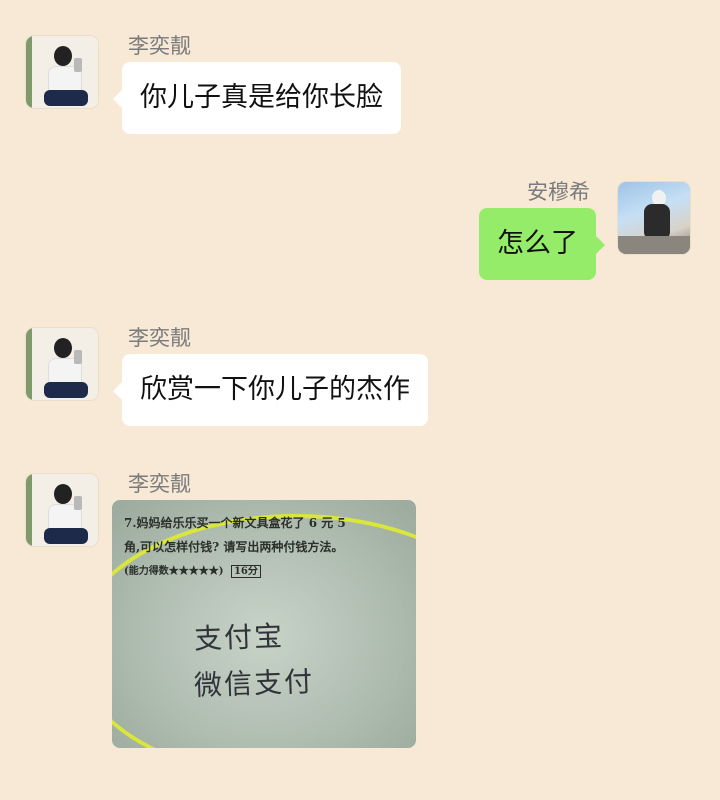 This screenshot has height=800, width=720. Describe the element at coordinates (174, 571) in the screenshot. I see `rating-stars: (能力得数★★★★★)` at that location.